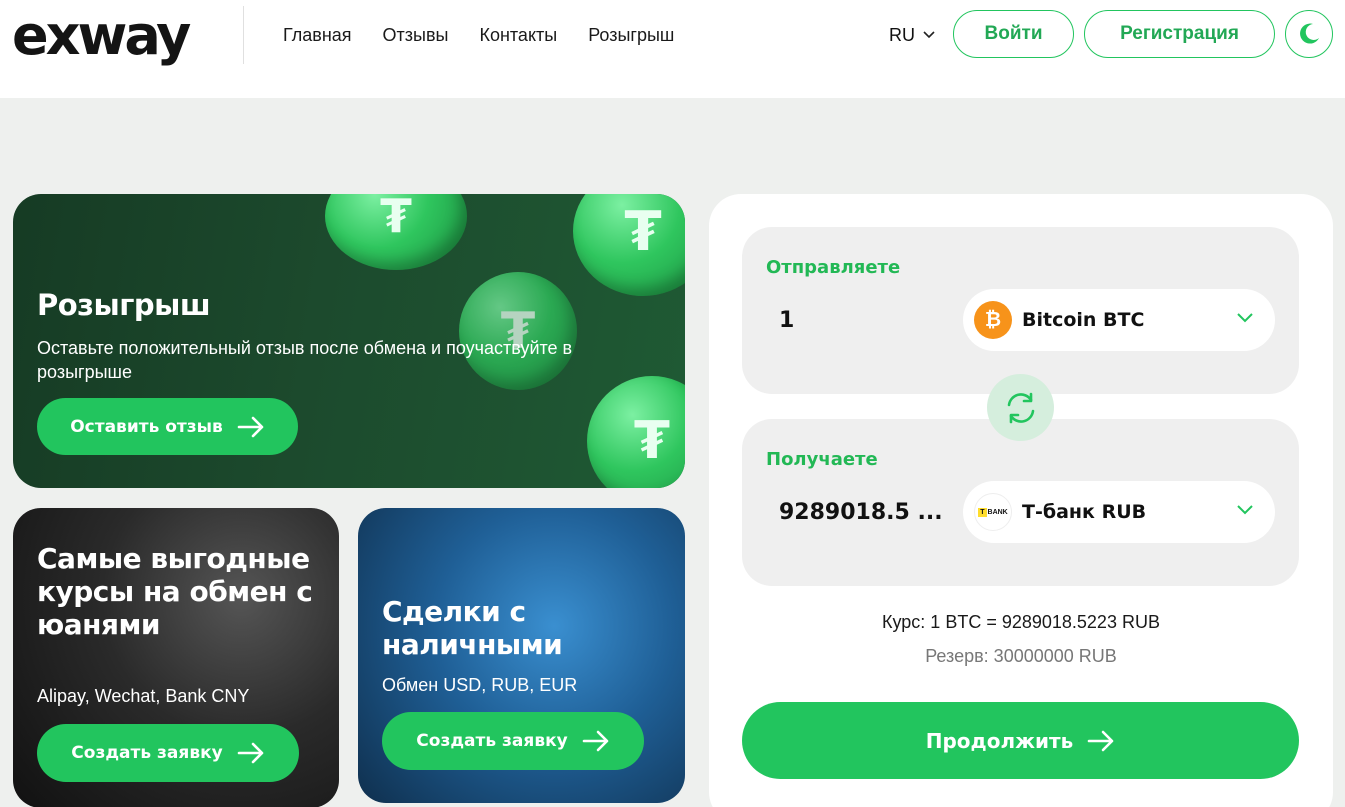 The image size is (1345, 807). I want to click on exchange-rate: Курс: 1 BTC = 9289018.5223 RUB, so click(1021, 622).